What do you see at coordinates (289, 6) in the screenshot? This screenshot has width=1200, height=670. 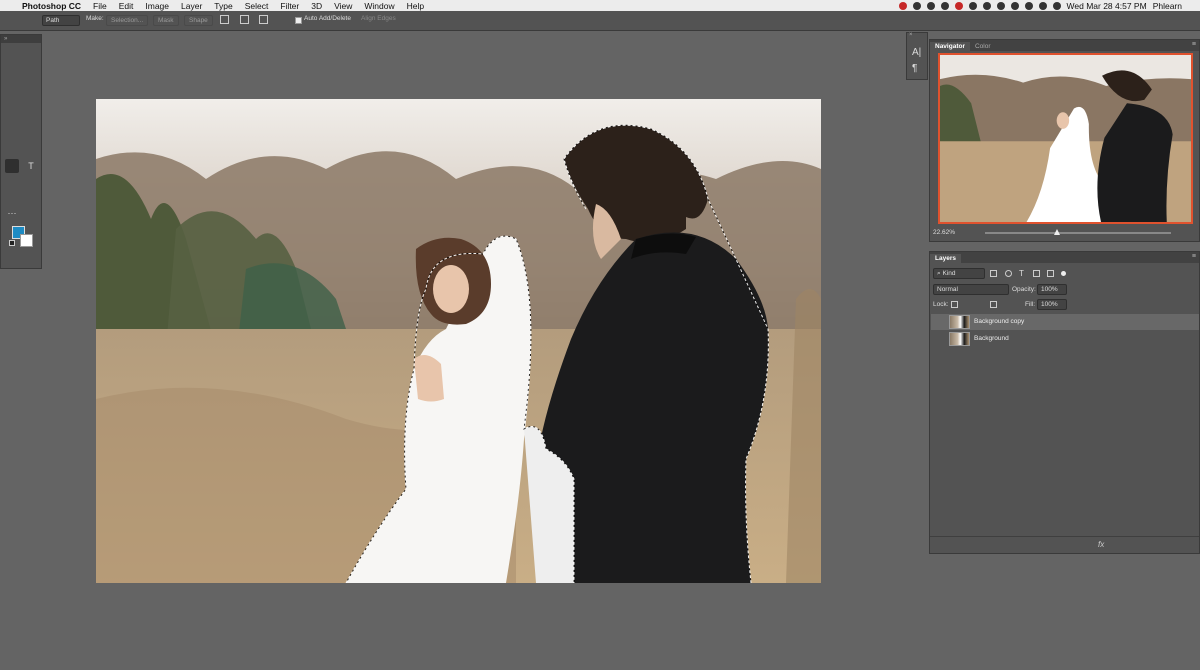 I see `menu-filter: Filter` at bounding box center [289, 6].